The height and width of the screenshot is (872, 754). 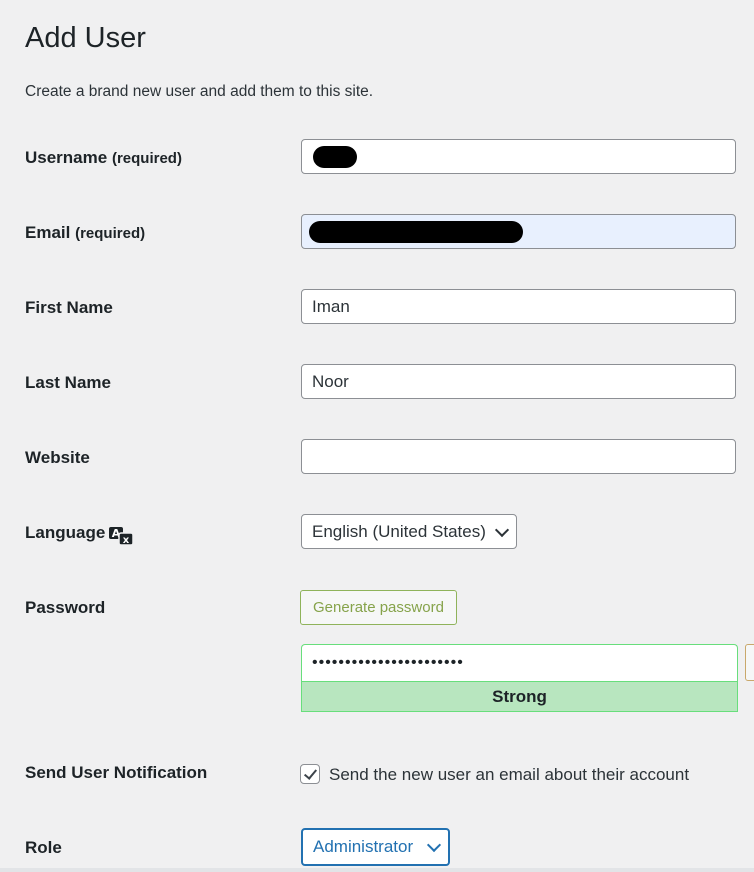 What do you see at coordinates (378, 607) in the screenshot?
I see `generate-password-button: Generate password` at bounding box center [378, 607].